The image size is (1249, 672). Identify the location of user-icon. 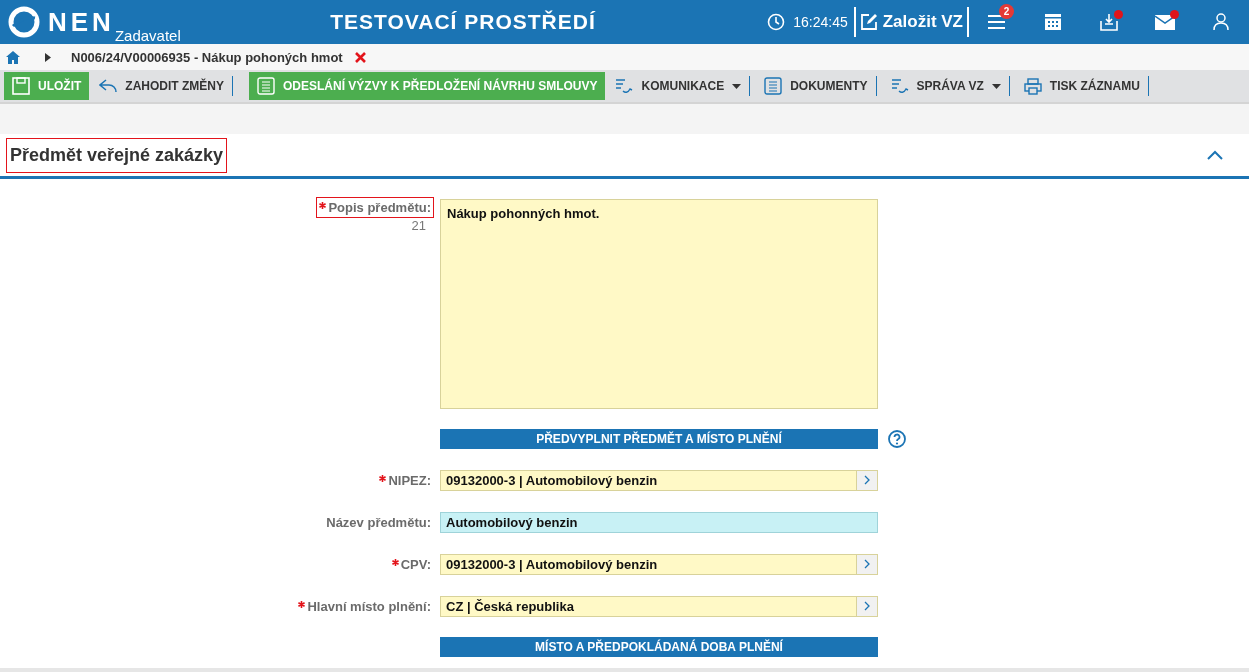
(1221, 22).